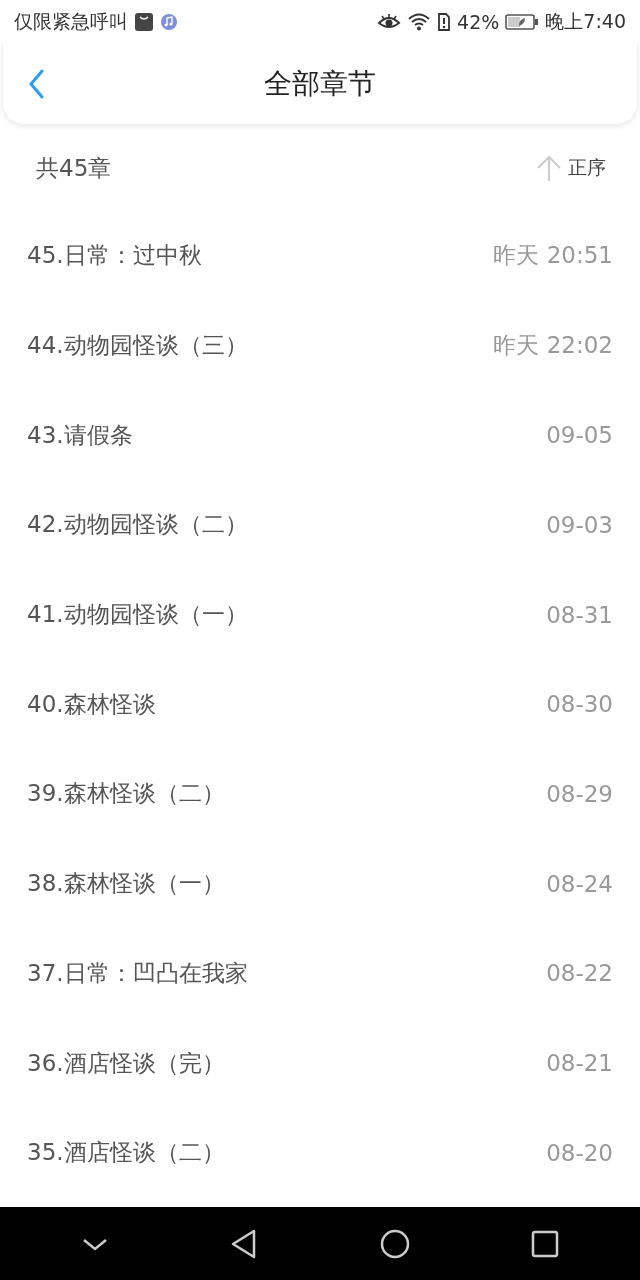 The width and height of the screenshot is (640, 1280). I want to click on chapter-title: 42.动物园怪谈（二）, so click(137, 525).